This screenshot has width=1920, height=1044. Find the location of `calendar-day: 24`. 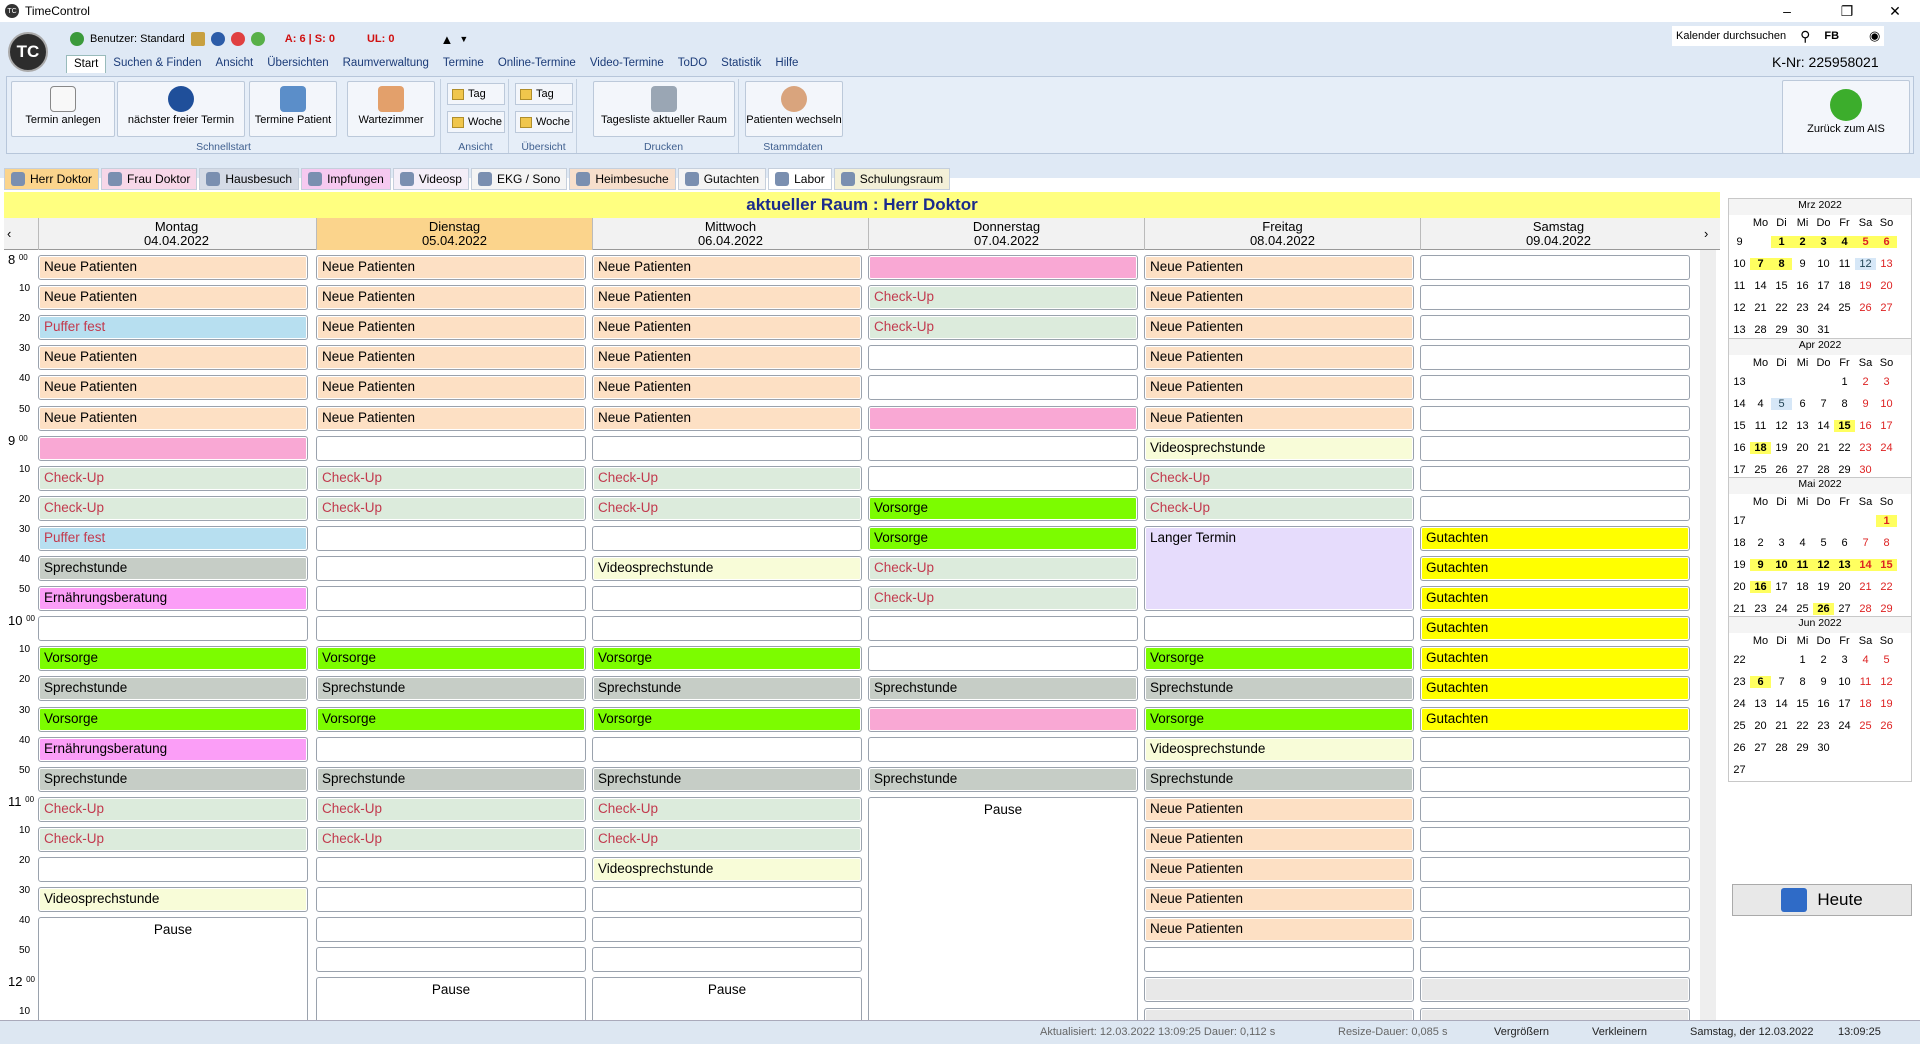

calendar-day: 24 is located at coordinates (1844, 726).